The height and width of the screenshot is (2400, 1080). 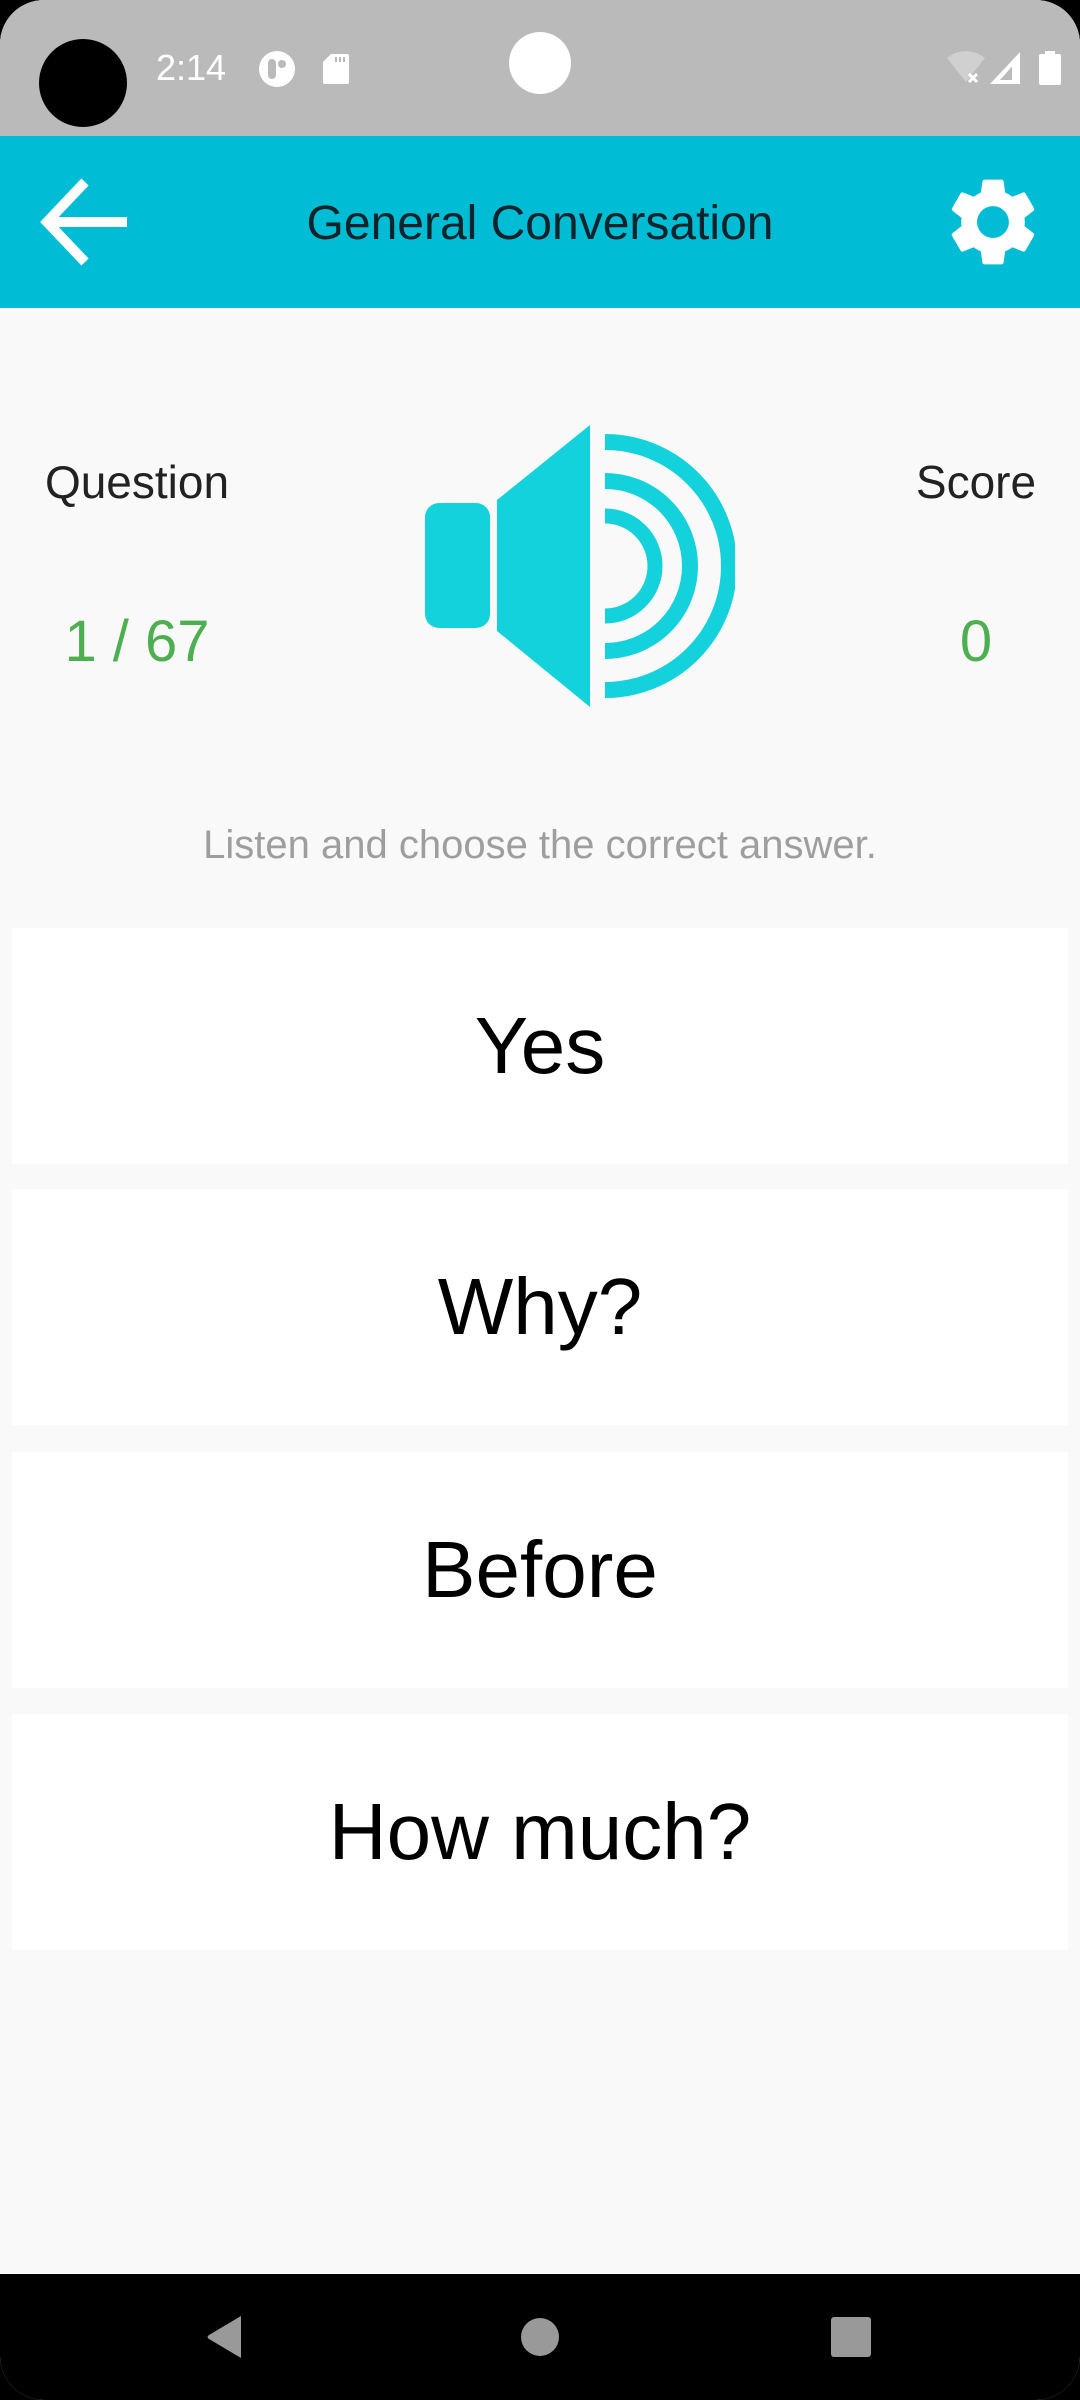 I want to click on speaker-icon, so click(x=581, y=566).